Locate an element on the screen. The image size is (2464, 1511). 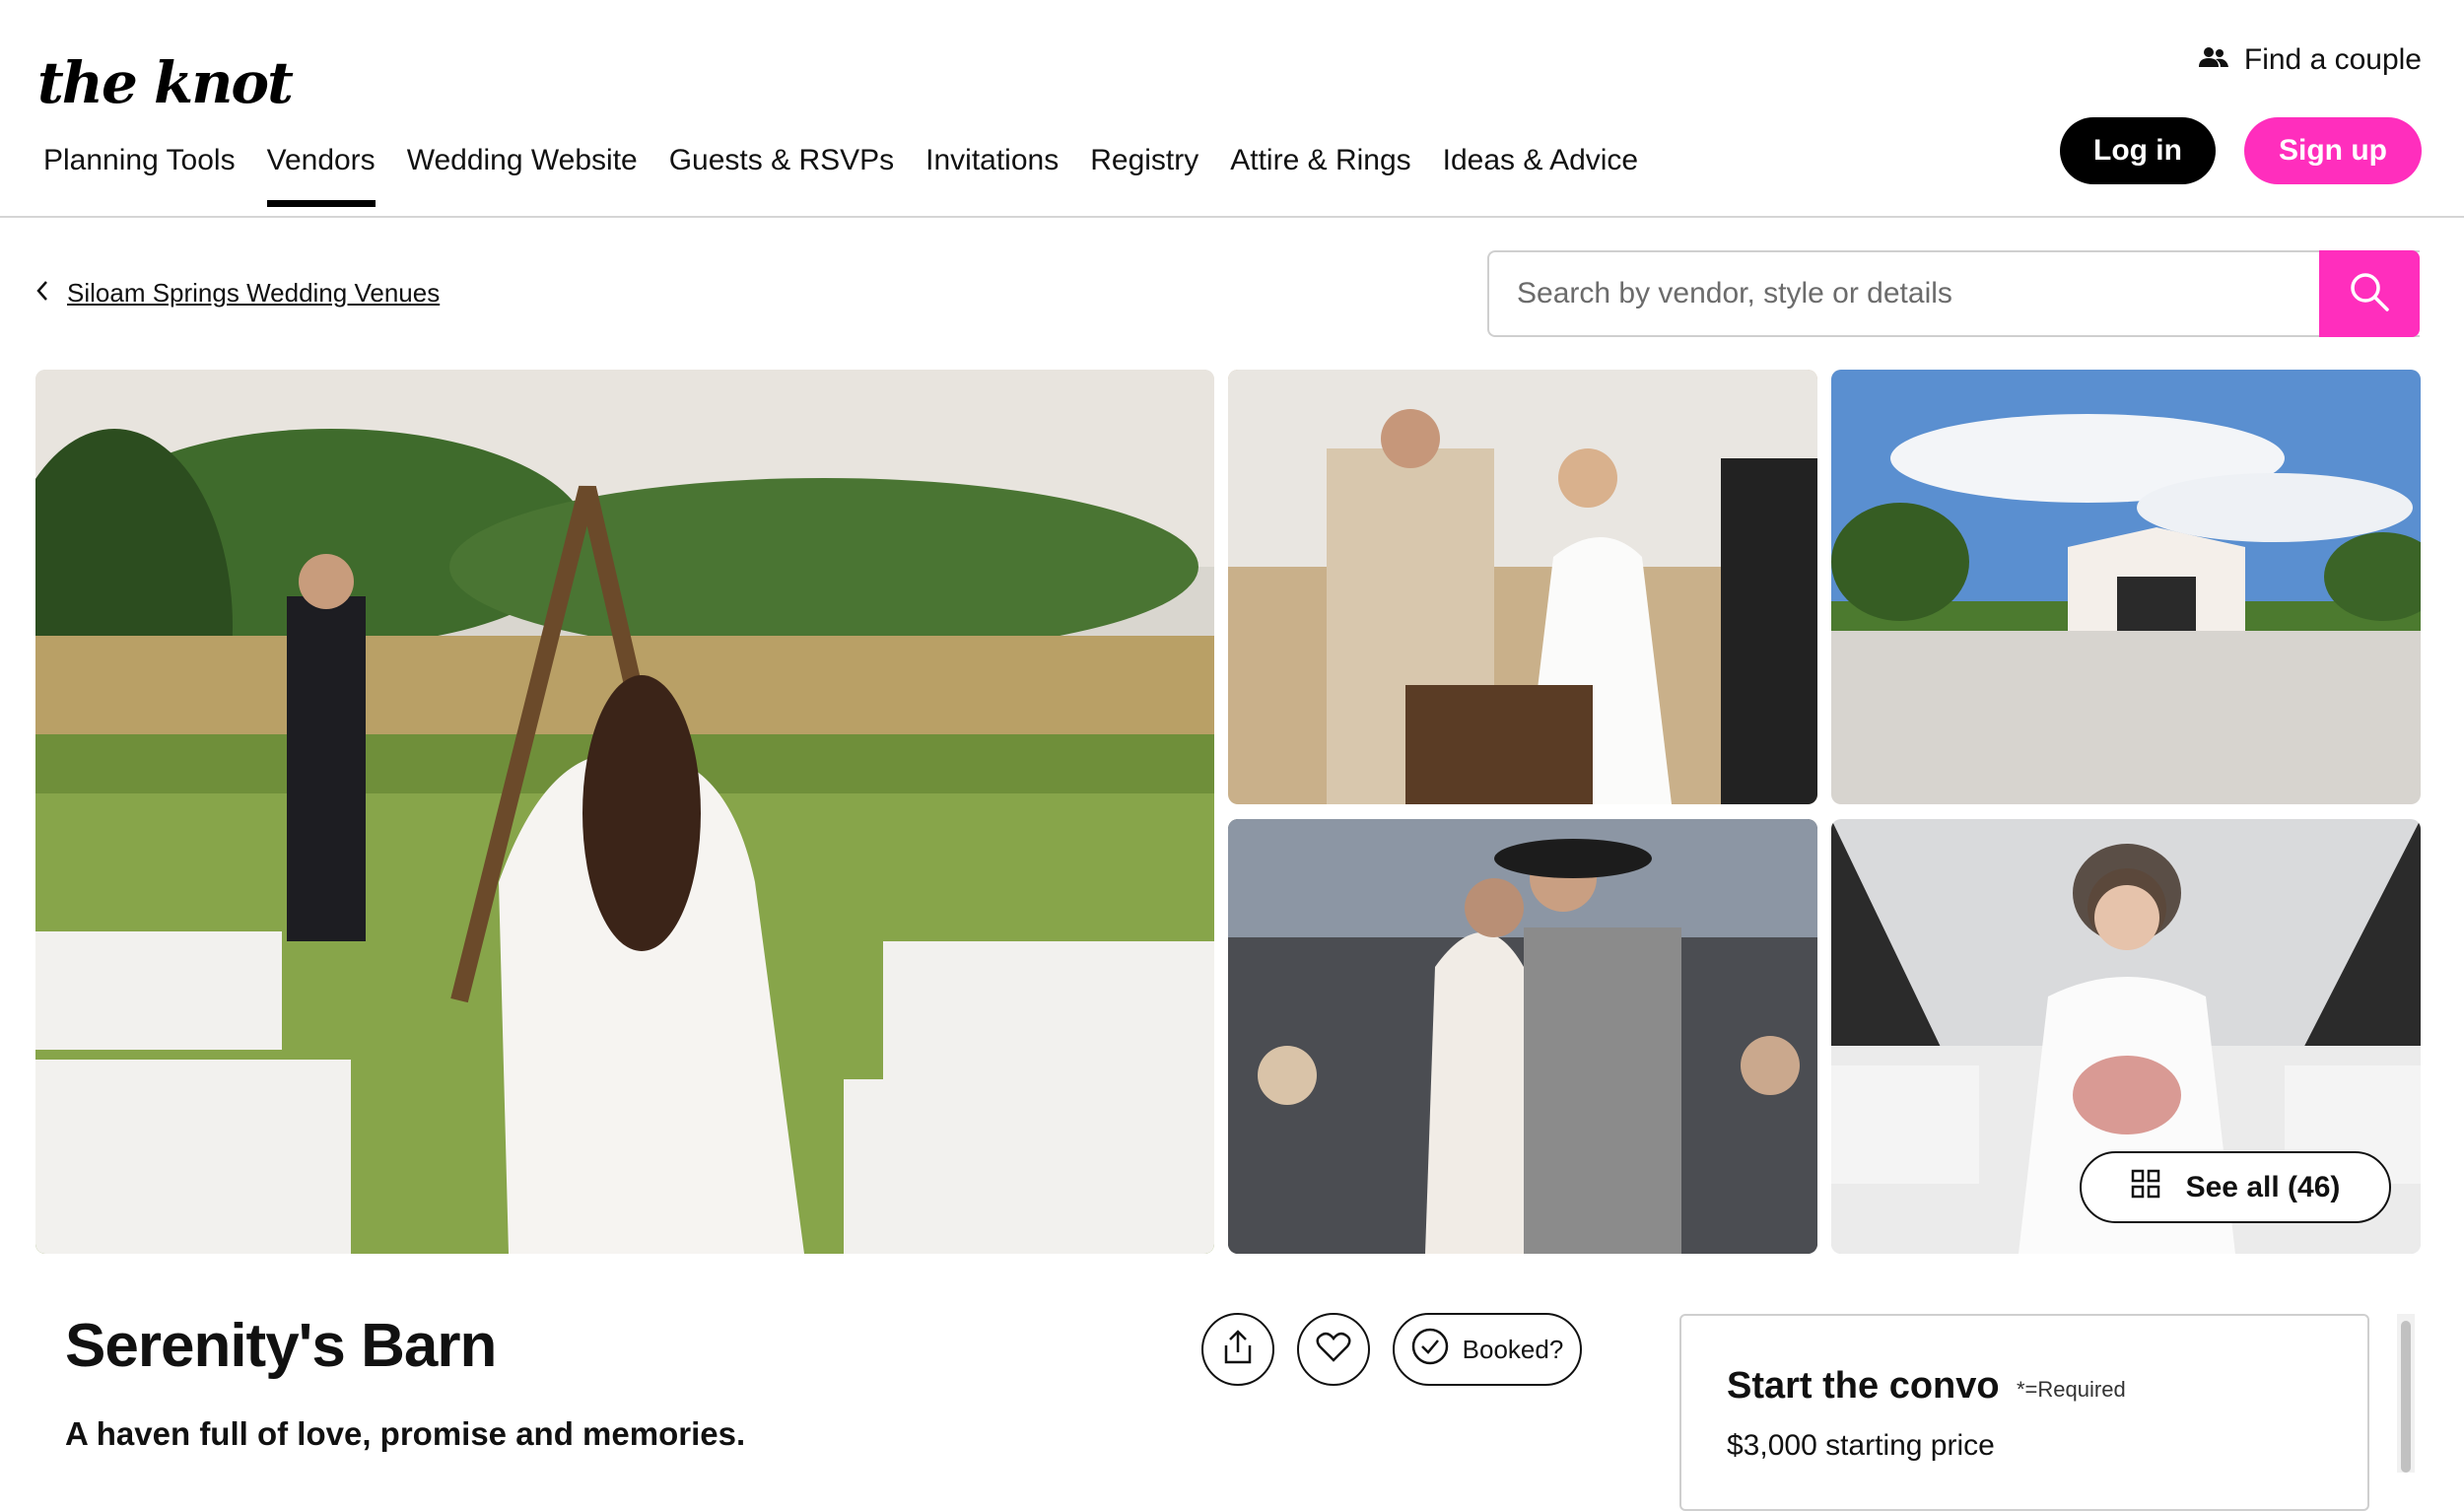
search-icon is located at coordinates (2369, 294).